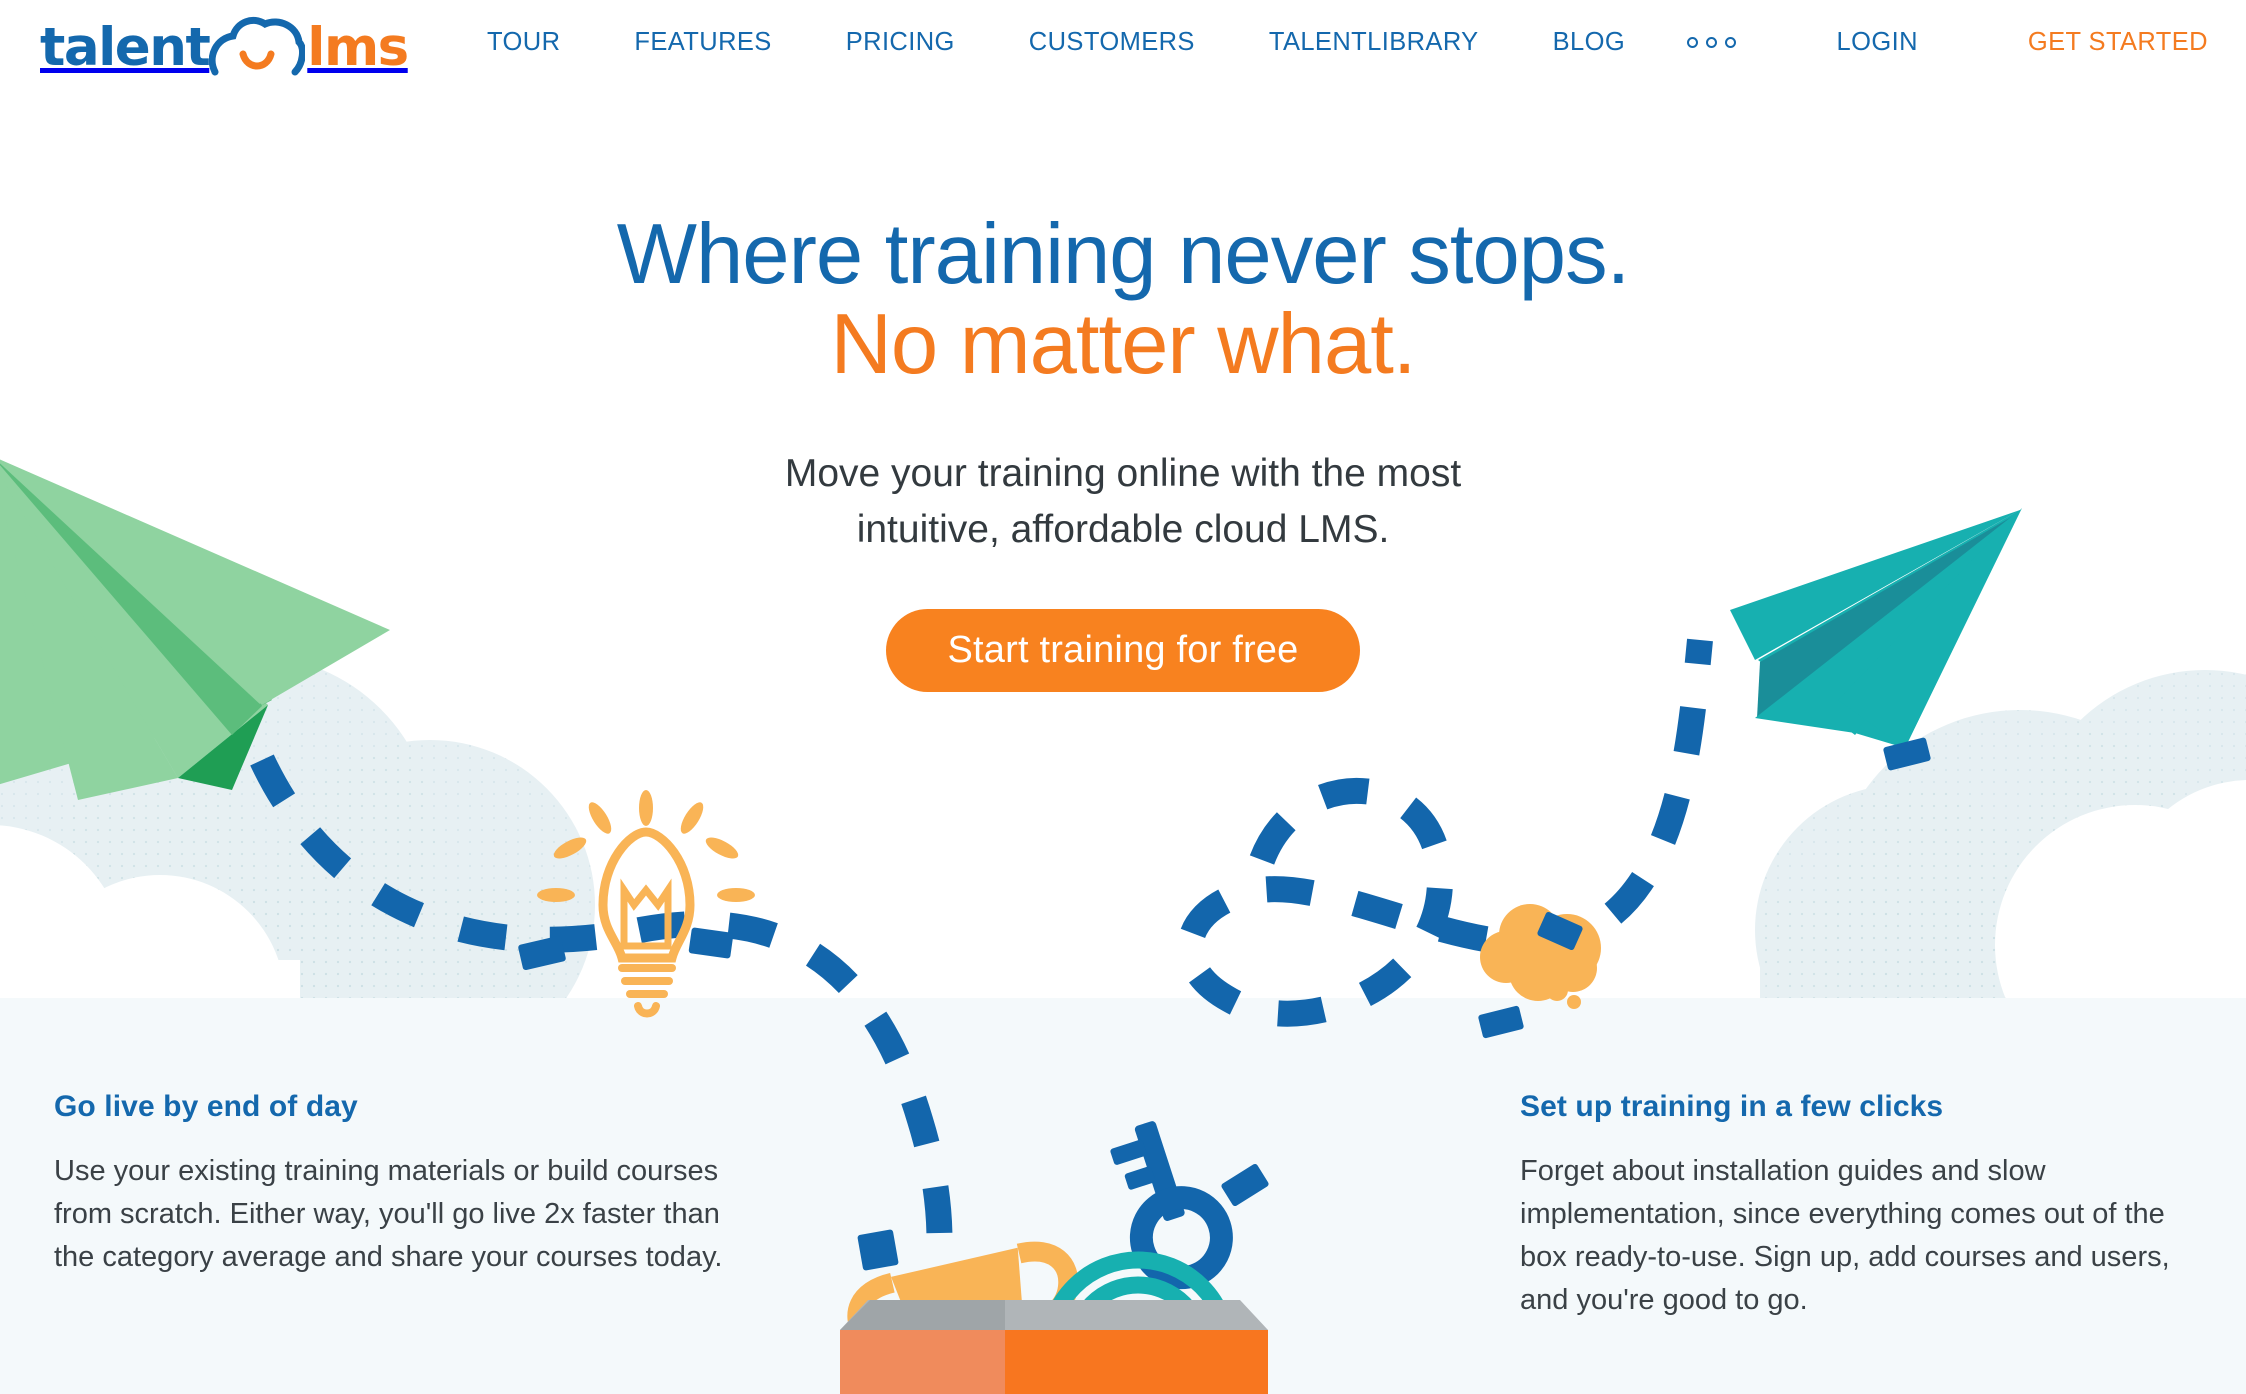 Image resolution: width=2246 pixels, height=1394 pixels. I want to click on headline-line-1: Where training never stops., so click(1123, 254).